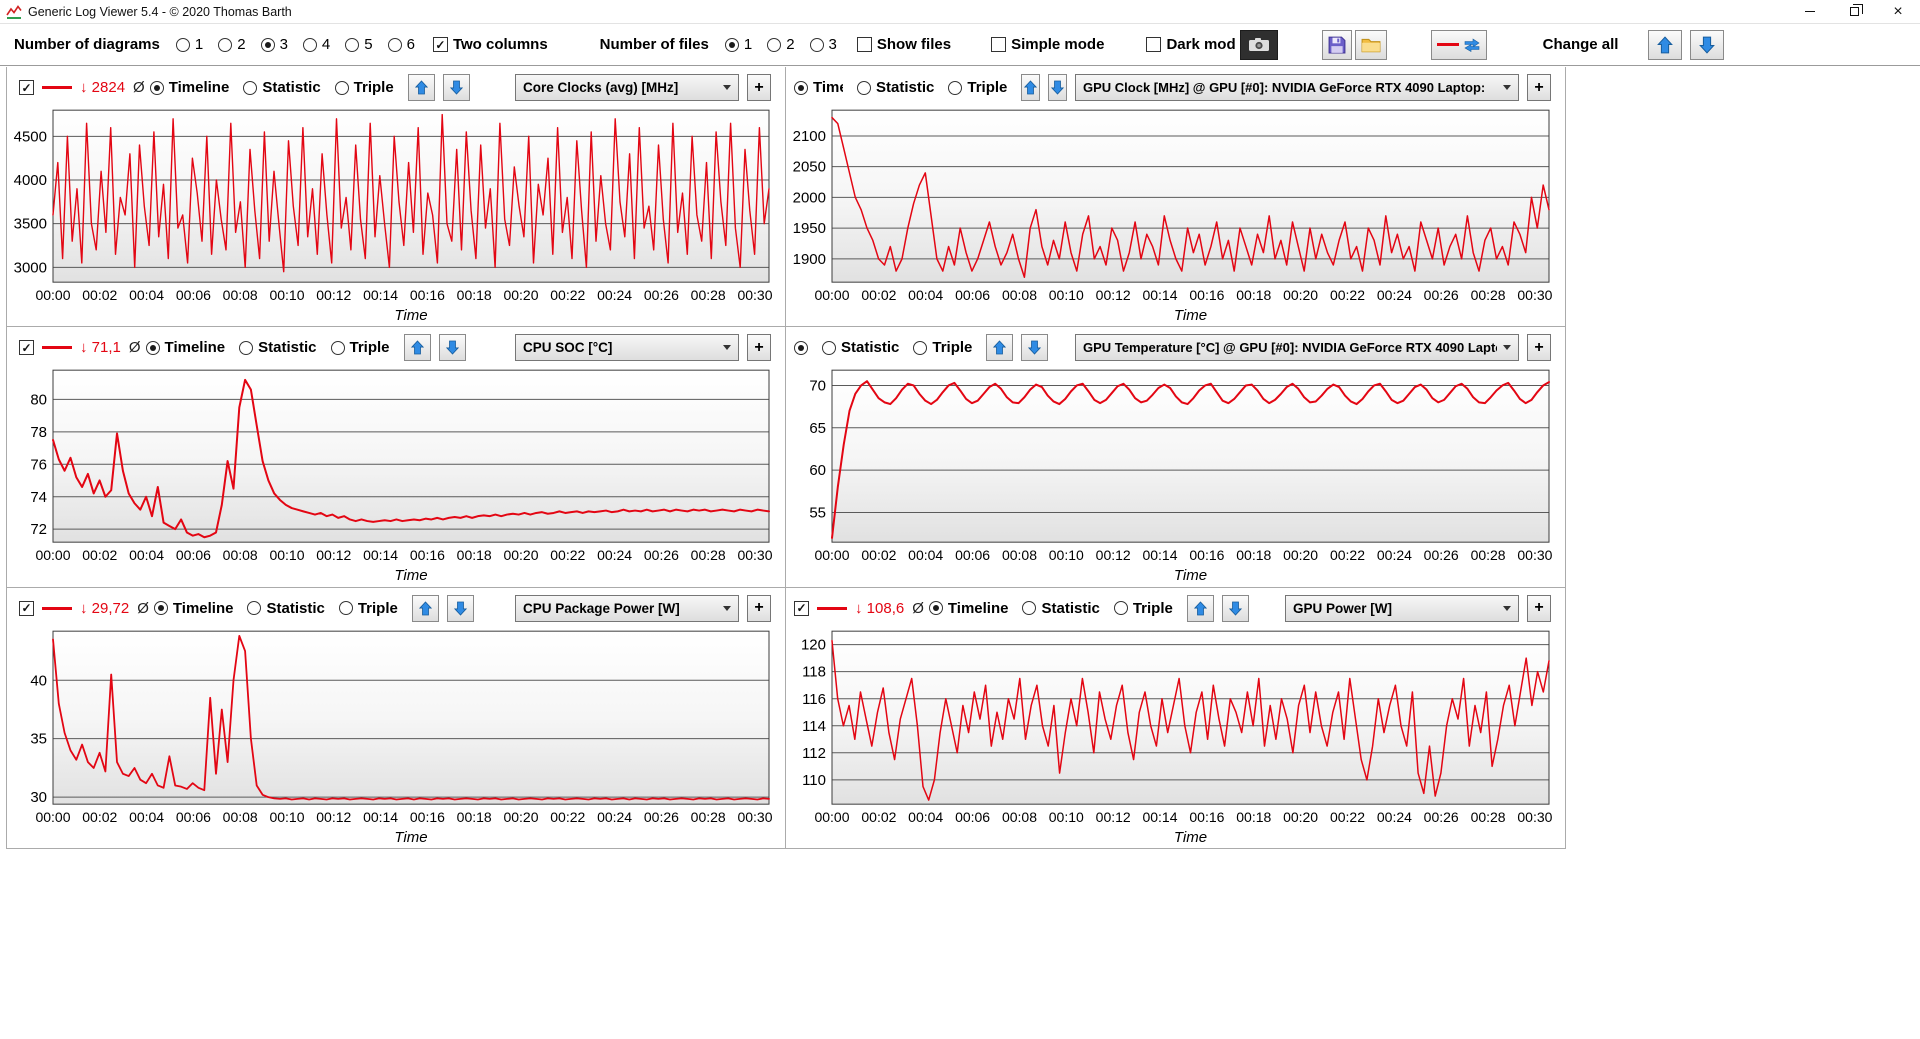 This screenshot has width=1920, height=1039. What do you see at coordinates (1402, 608) in the screenshot?
I see `metric-select: GPU Power [W]` at bounding box center [1402, 608].